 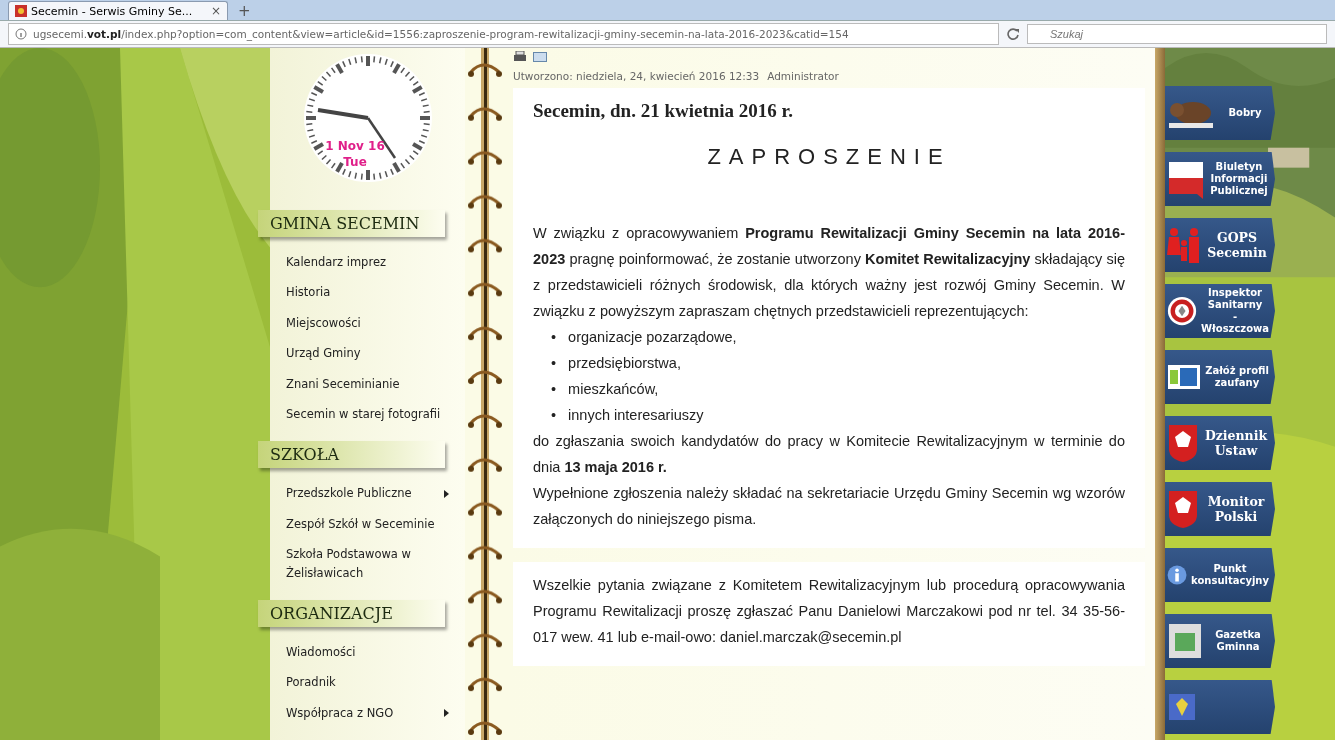 What do you see at coordinates (441, 34) in the screenshot?
I see `url-text: ugsecemi.vot.pl/index.php?option=com_content&view=article&id=1556:zaproszenie-program-rewitalizacji-gminy-secemin-na-lata-2016-2023&catid=154` at bounding box center [441, 34].